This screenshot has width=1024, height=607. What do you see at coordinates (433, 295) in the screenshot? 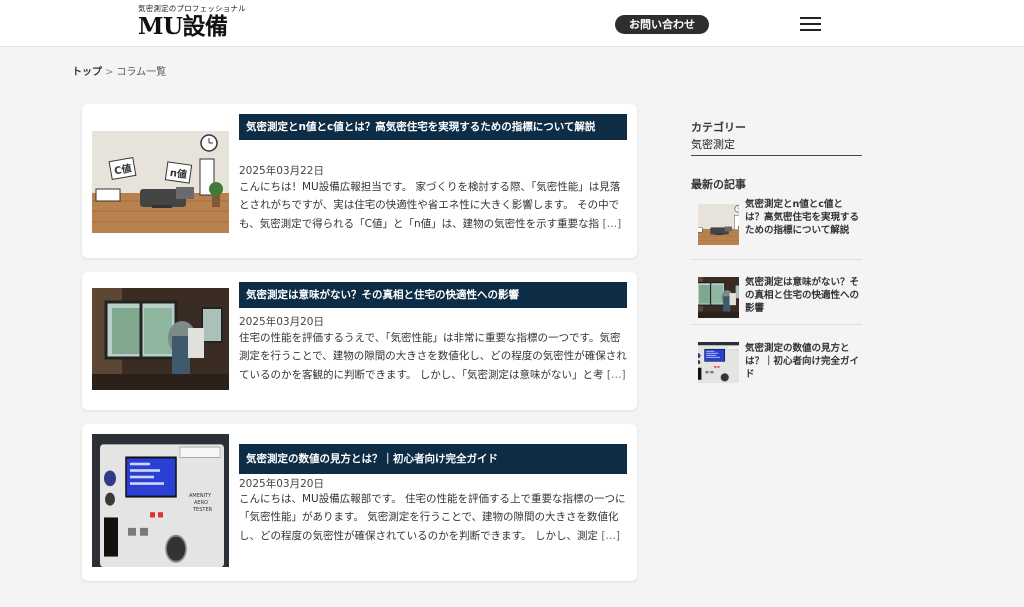
I see `article-title: 気密測定は意味がない？その真相と住宅の快適性への影響` at bounding box center [433, 295].